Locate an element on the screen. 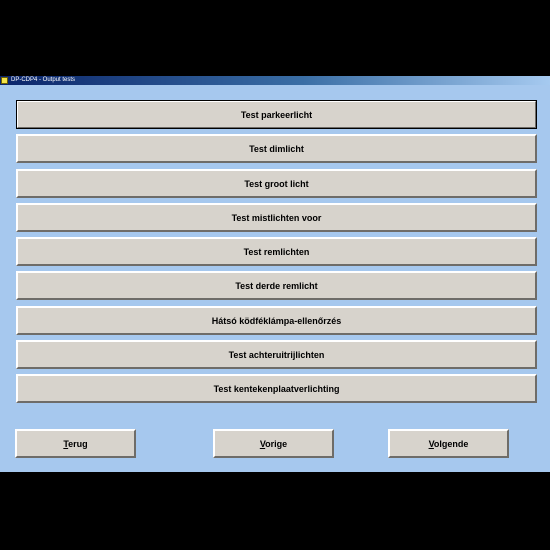 The height and width of the screenshot is (550, 550). next-button: Volgende is located at coordinates (448, 443).